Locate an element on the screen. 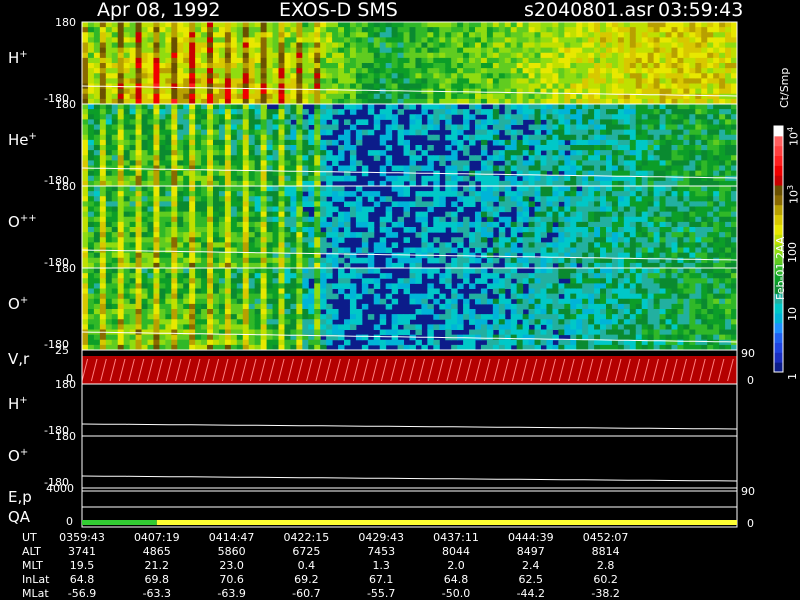 This screenshot has height=600, width=800. colorbar-tick: 104 is located at coordinates (793, 136).